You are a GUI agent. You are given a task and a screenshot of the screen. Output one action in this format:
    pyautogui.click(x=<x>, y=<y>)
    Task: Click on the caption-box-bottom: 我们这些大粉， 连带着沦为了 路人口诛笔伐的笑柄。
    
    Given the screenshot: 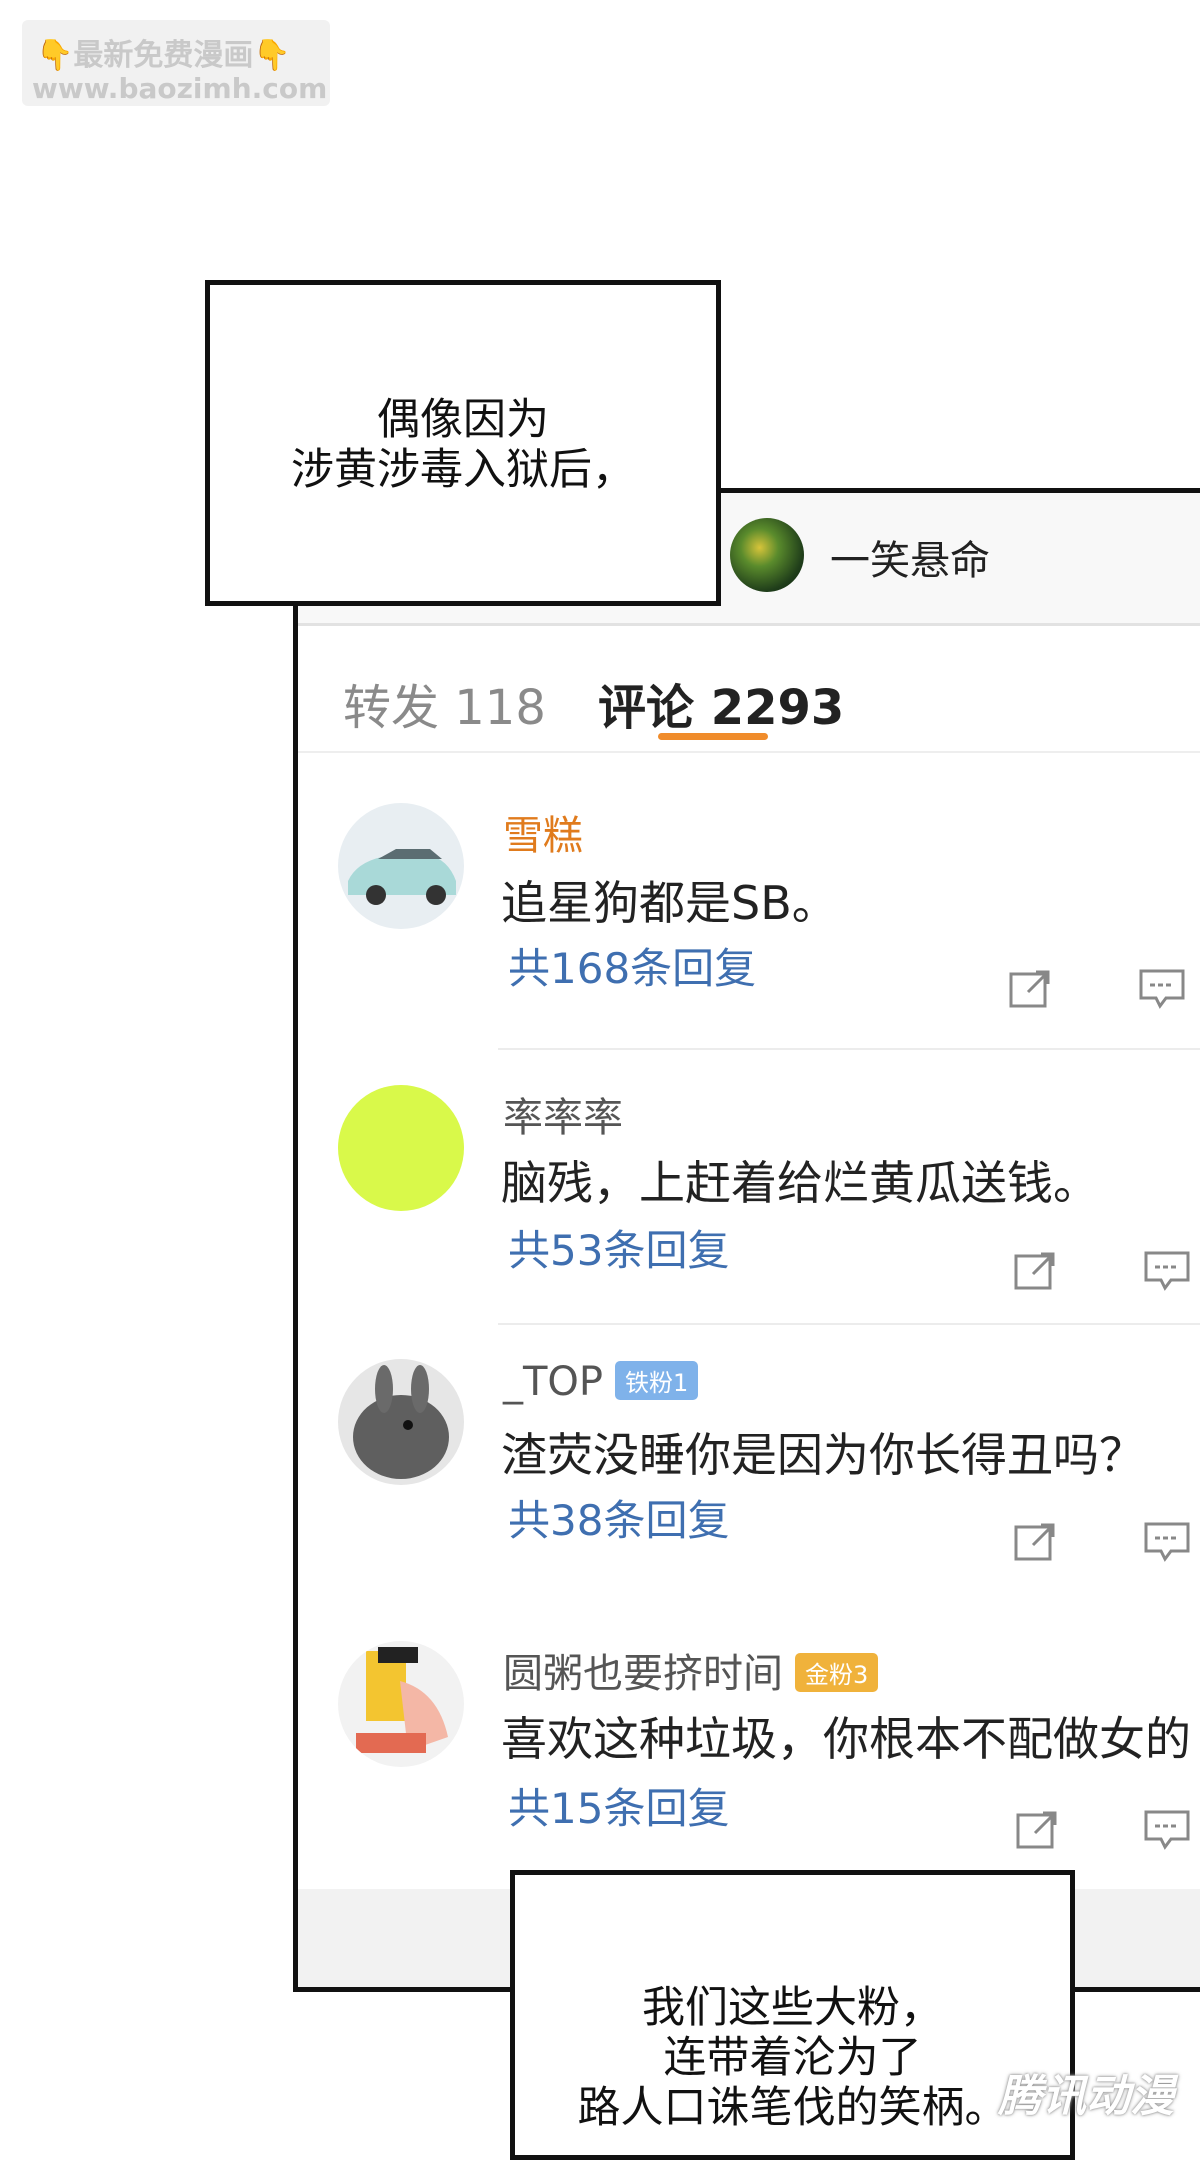 What is the action you would take?
    pyautogui.click(x=792, y=2015)
    